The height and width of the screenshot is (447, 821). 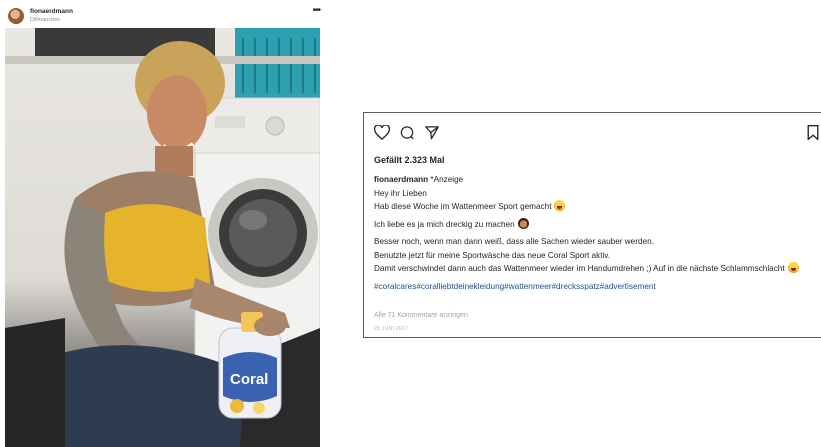 I want to click on caption-line: Ich liebe es ja mich dreckig zu machen, so click(x=594, y=224).